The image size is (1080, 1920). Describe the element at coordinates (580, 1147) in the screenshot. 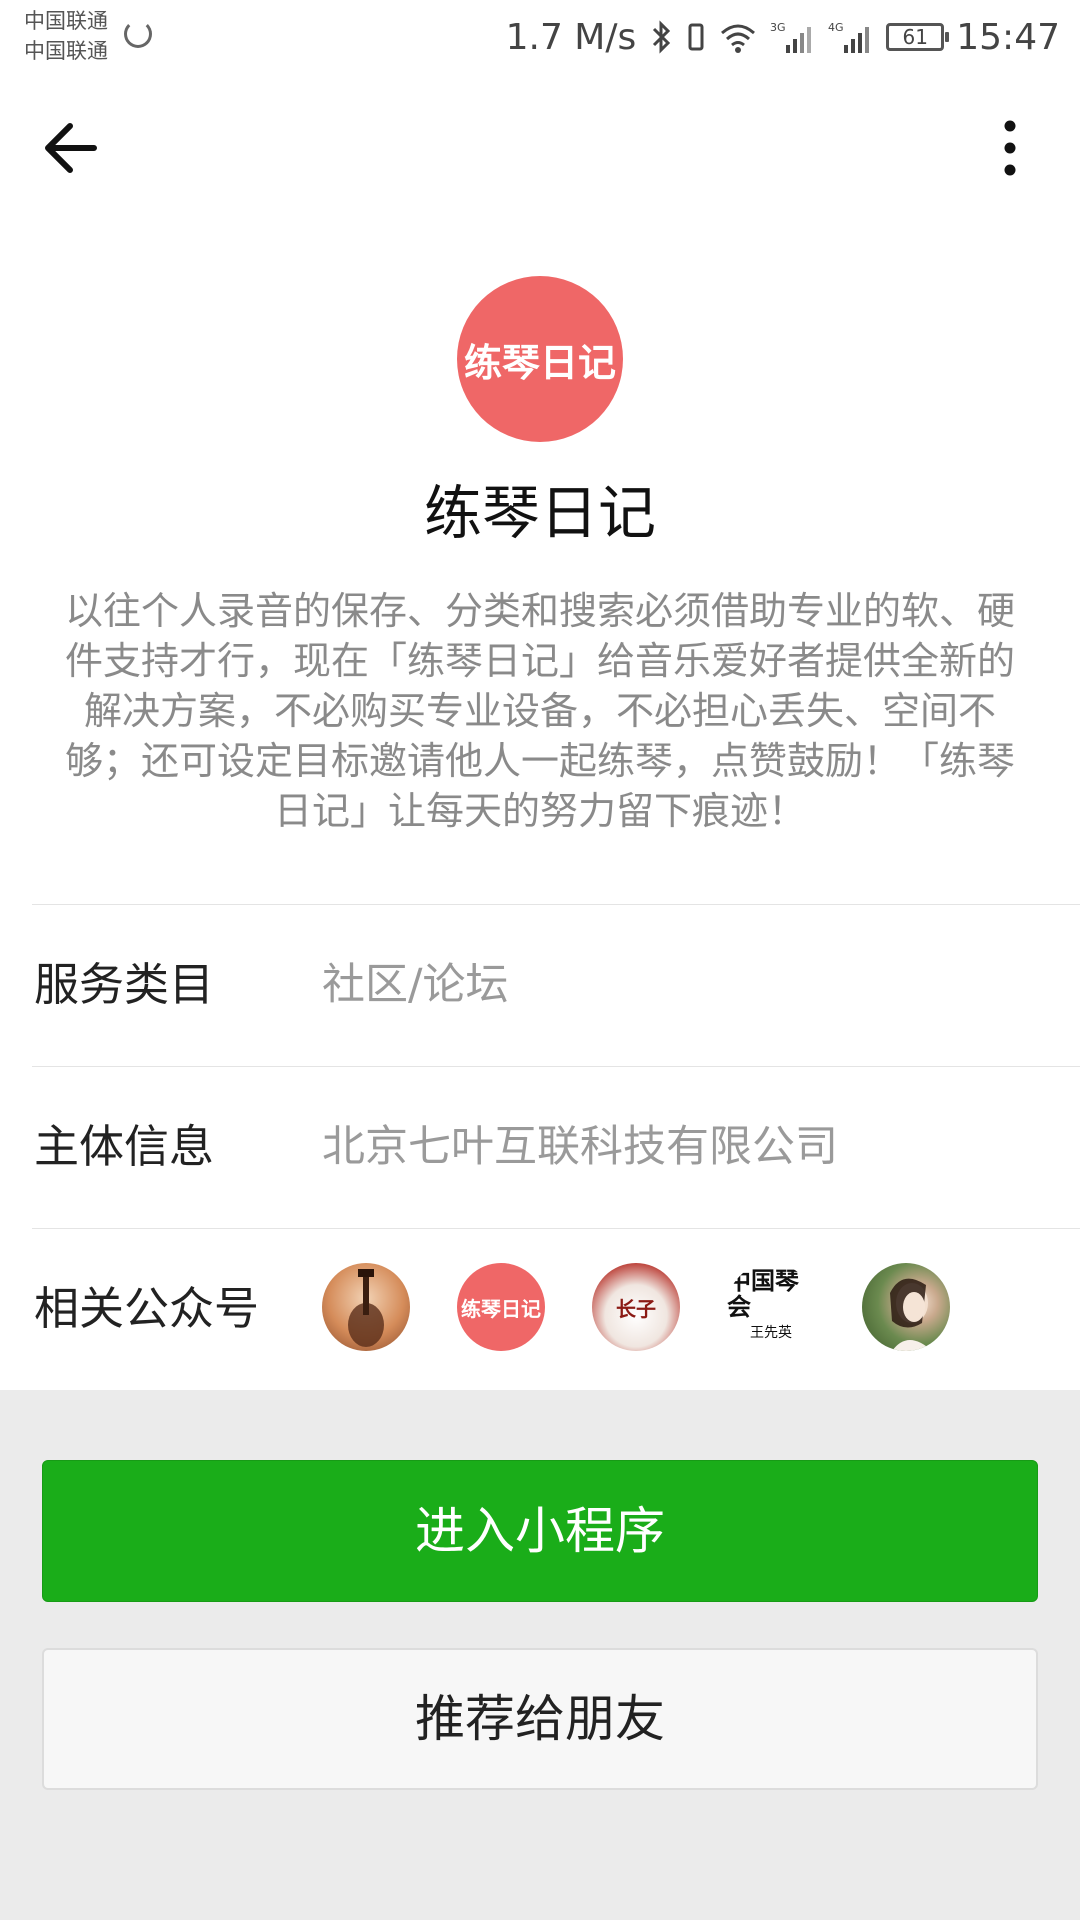

I see `entity-info-value: 北京七叶互联科技有限公司` at that location.